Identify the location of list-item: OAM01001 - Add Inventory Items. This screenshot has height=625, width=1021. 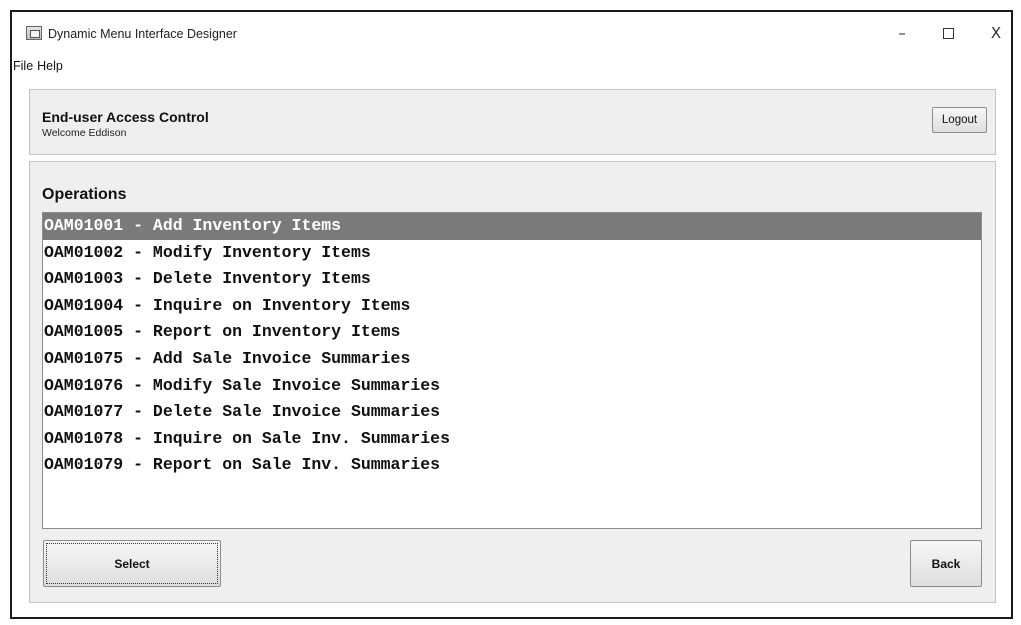
(512, 226).